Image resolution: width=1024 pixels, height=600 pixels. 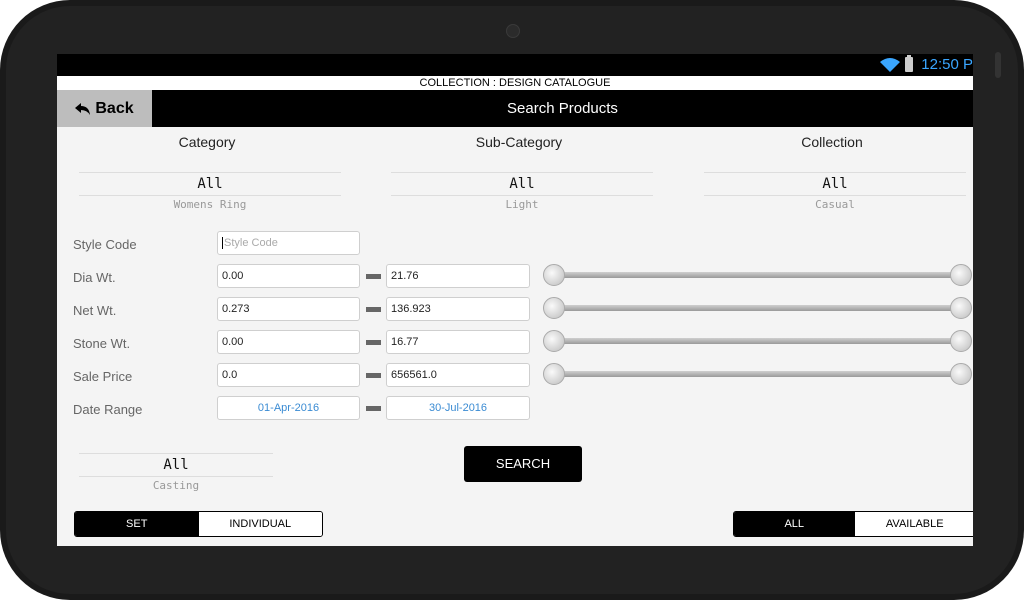 What do you see at coordinates (961, 275) in the screenshot?
I see `dia-wt-max-knob` at bounding box center [961, 275].